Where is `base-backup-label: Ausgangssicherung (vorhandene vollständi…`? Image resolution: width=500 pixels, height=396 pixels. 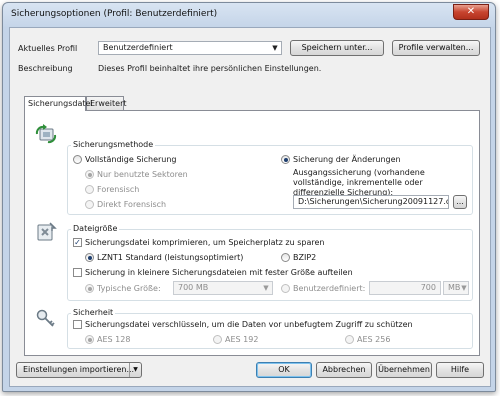 base-backup-label: Ausgangssicherung (vorhandene vollständi… is located at coordinates (359, 182).